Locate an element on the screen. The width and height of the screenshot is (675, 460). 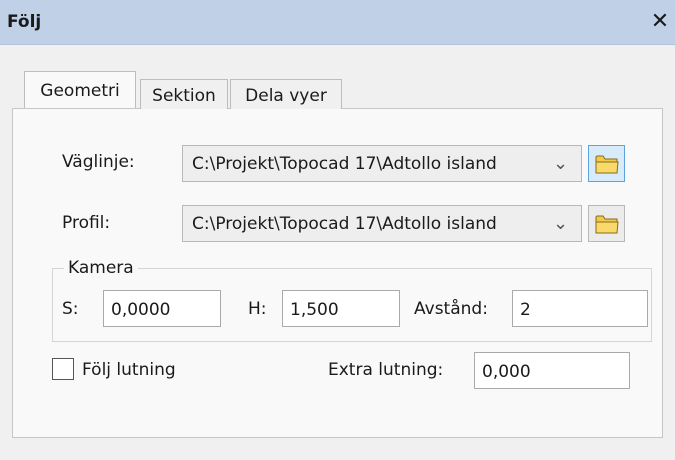
distance-label: Avstånd: is located at coordinates (451, 309).